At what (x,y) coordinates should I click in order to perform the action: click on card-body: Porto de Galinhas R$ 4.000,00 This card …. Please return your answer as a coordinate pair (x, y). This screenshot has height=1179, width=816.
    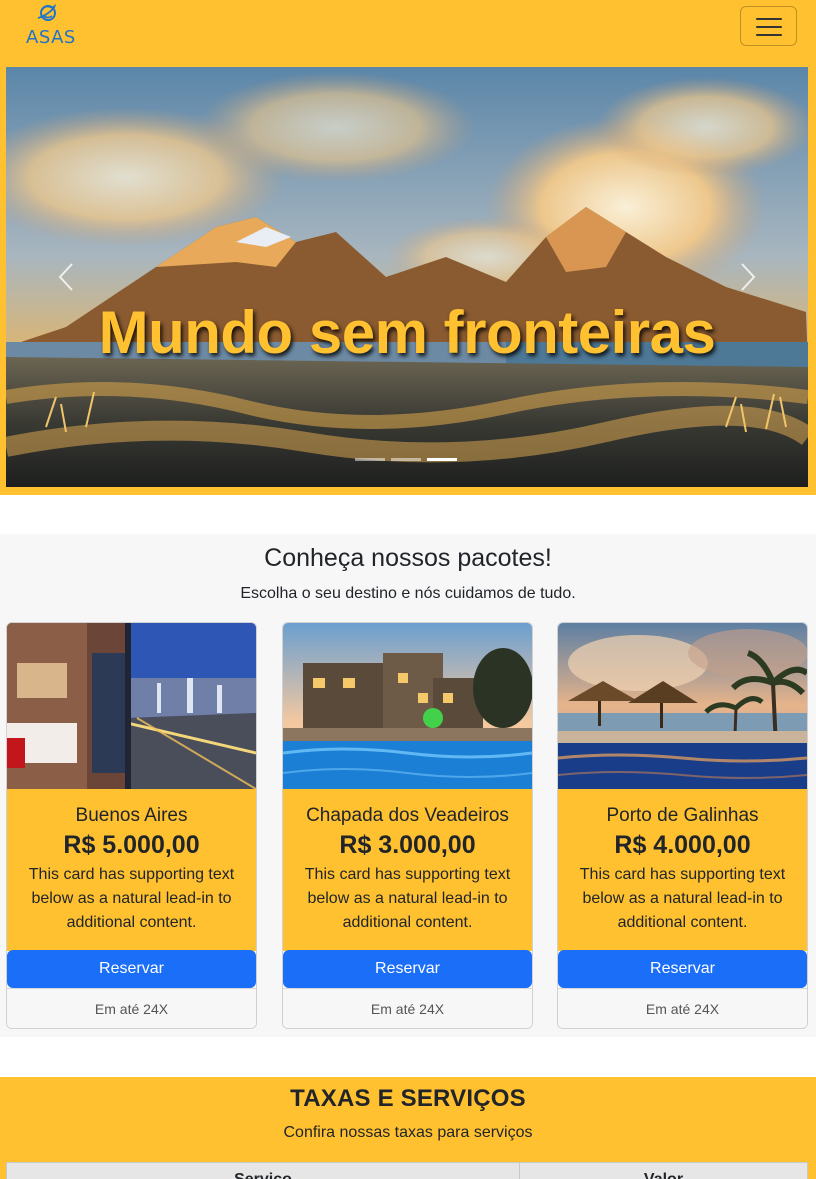
    Looking at the image, I should click on (682, 870).